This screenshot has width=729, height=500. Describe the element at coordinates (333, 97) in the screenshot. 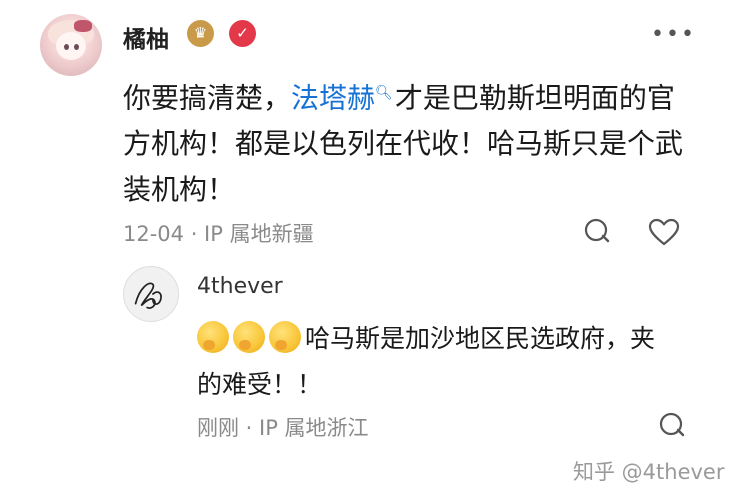

I see `topic-link: 法塔赫` at that location.